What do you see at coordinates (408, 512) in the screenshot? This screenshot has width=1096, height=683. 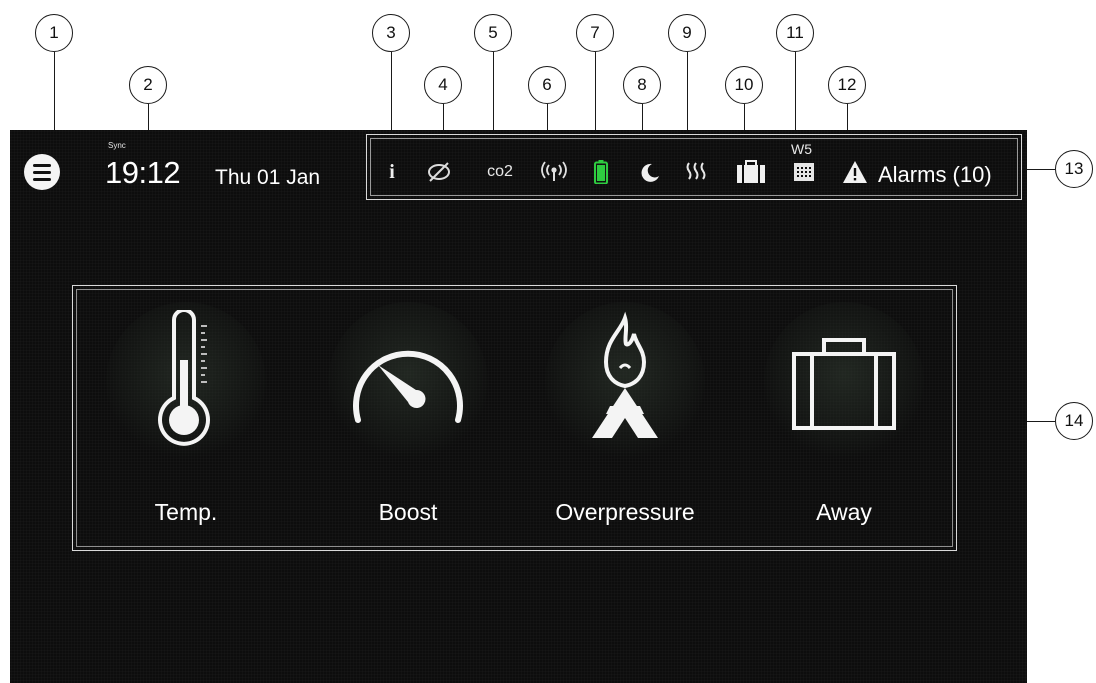 I see `tile-boost-label: Boost` at bounding box center [408, 512].